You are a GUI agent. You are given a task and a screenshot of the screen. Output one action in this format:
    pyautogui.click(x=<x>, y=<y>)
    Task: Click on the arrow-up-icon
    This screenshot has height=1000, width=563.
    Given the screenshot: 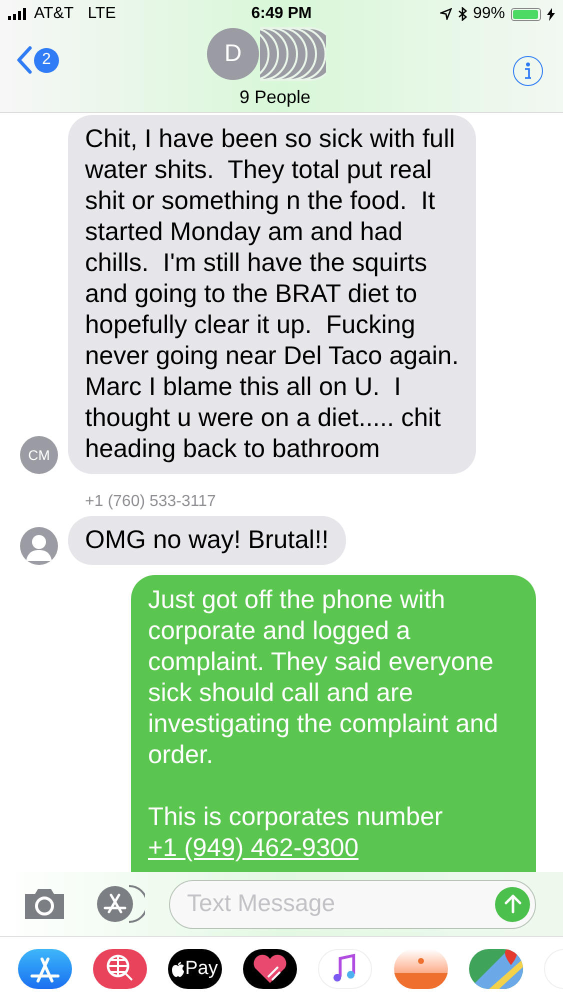 What is the action you would take?
    pyautogui.click(x=513, y=904)
    